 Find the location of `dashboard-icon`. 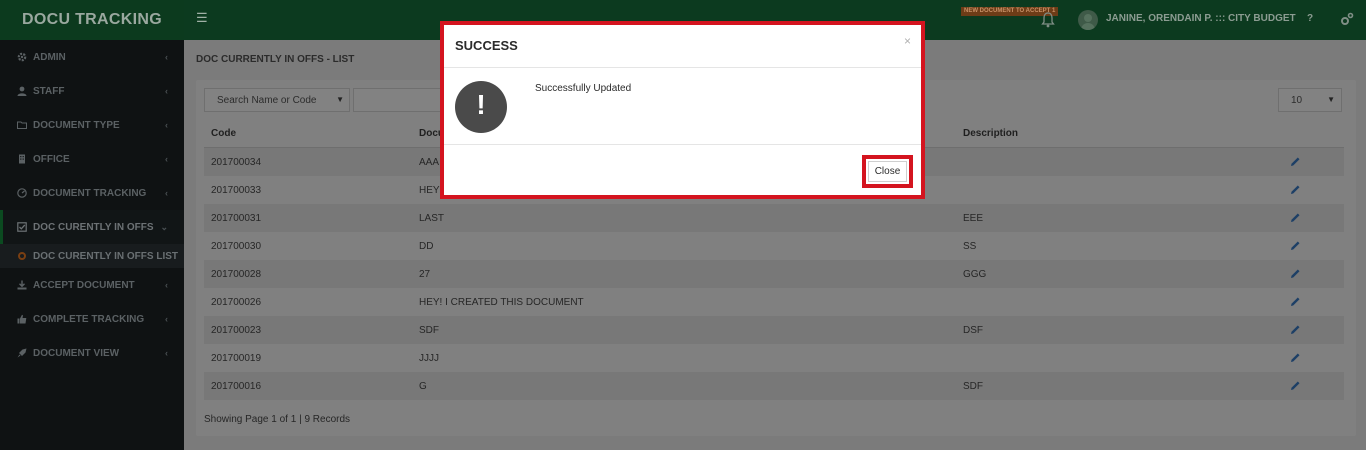

dashboard-icon is located at coordinates (22, 193).